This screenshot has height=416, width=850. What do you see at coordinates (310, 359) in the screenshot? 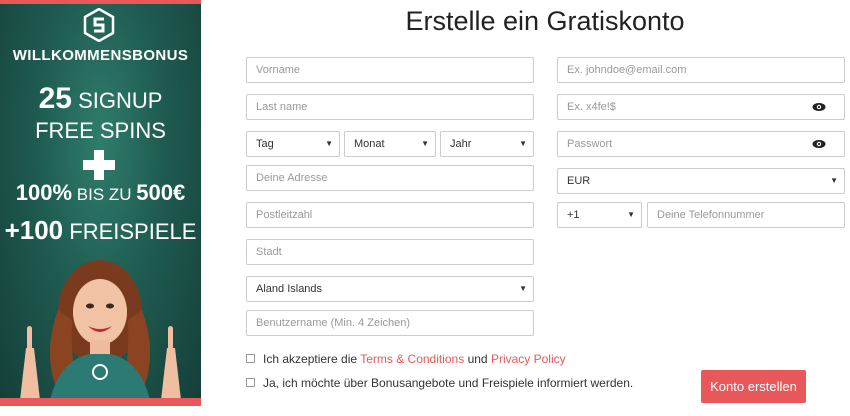
I see `terms-prefix: Ich akzeptiere die` at bounding box center [310, 359].